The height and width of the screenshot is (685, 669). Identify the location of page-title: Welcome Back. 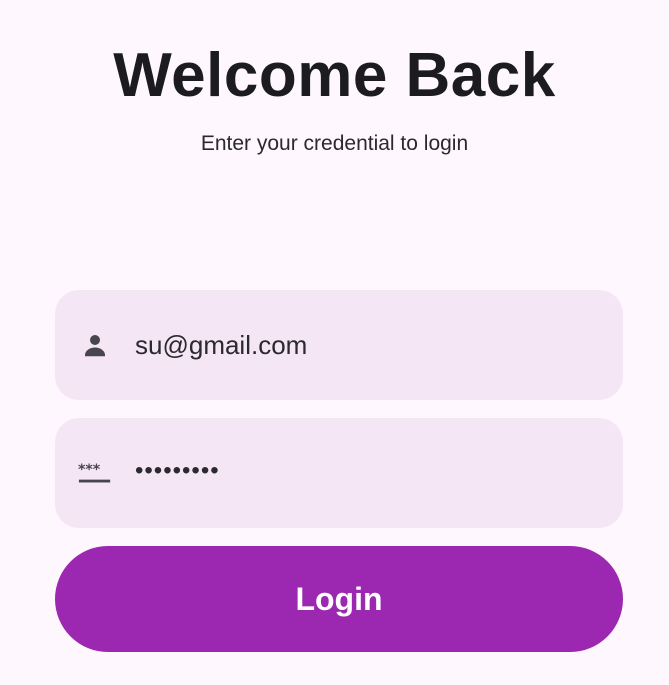
(334, 75).